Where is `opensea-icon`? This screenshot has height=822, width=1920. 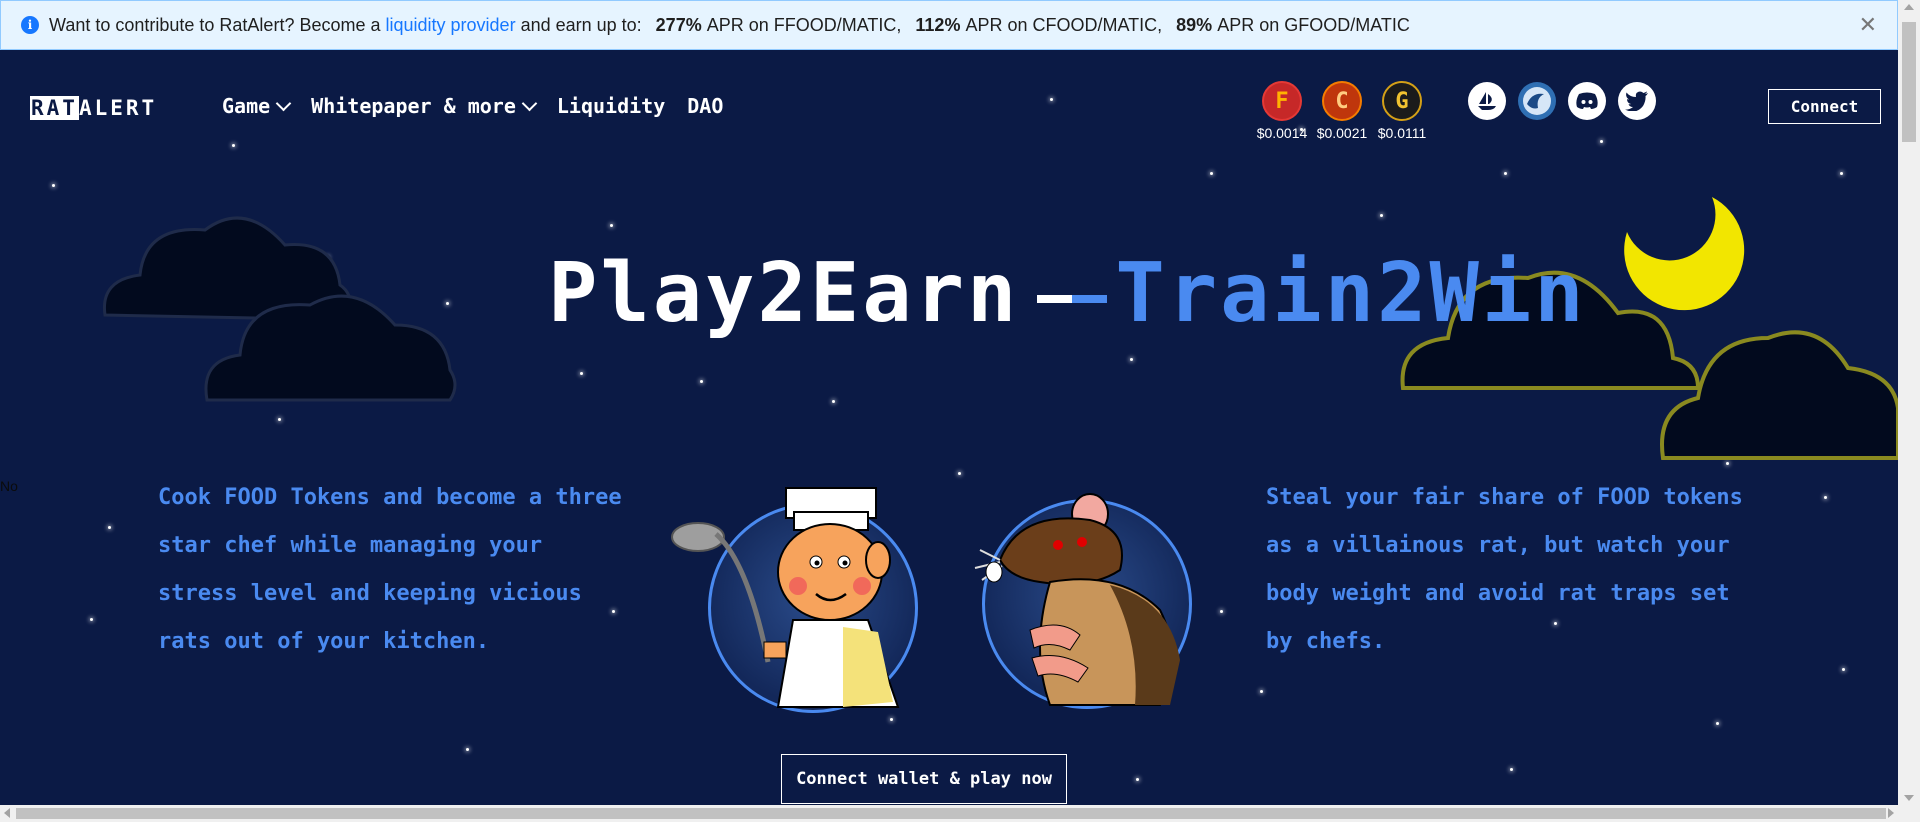 opensea-icon is located at coordinates (1487, 101).